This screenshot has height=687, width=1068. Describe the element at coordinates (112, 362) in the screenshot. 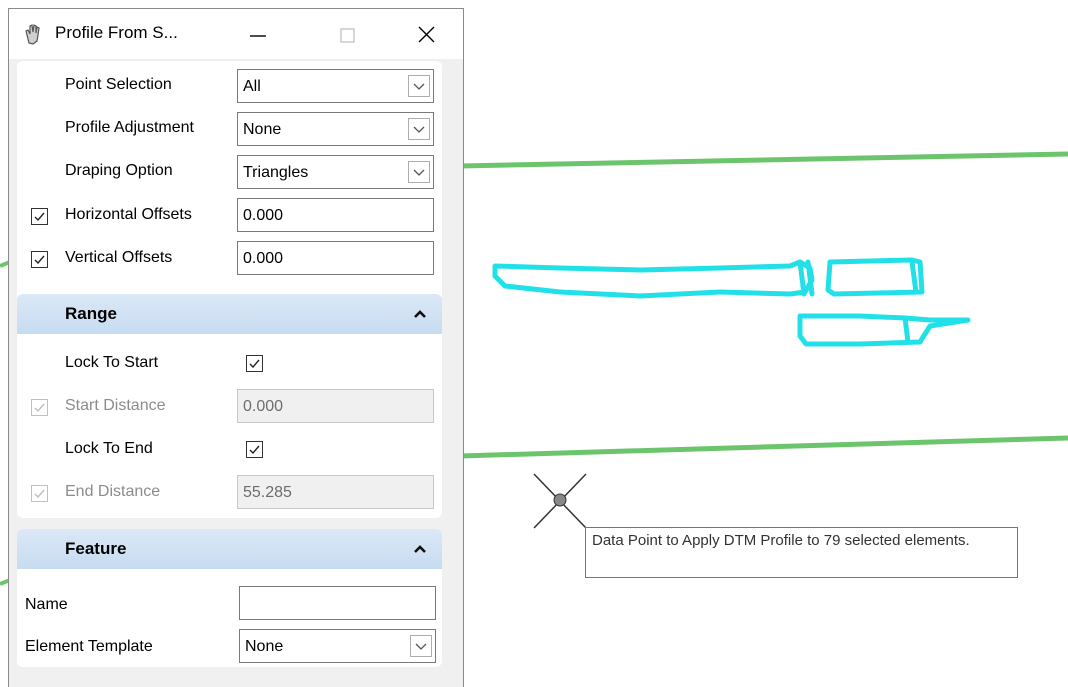

I see `lock-to-start-label: Lock To Start` at that location.